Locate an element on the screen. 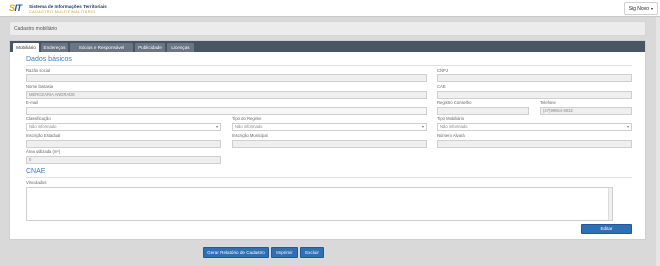 Image resolution: width=660 pixels, height=266 pixels. logo-title: Sistema de Informações Territoriais is located at coordinates (68, 6).